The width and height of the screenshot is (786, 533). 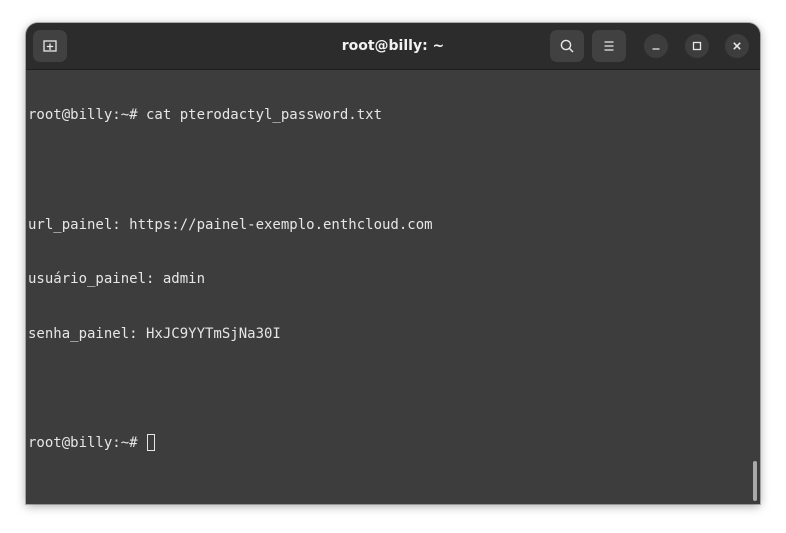 I want to click on title-bar: root@billy: ~, so click(x=393, y=46).